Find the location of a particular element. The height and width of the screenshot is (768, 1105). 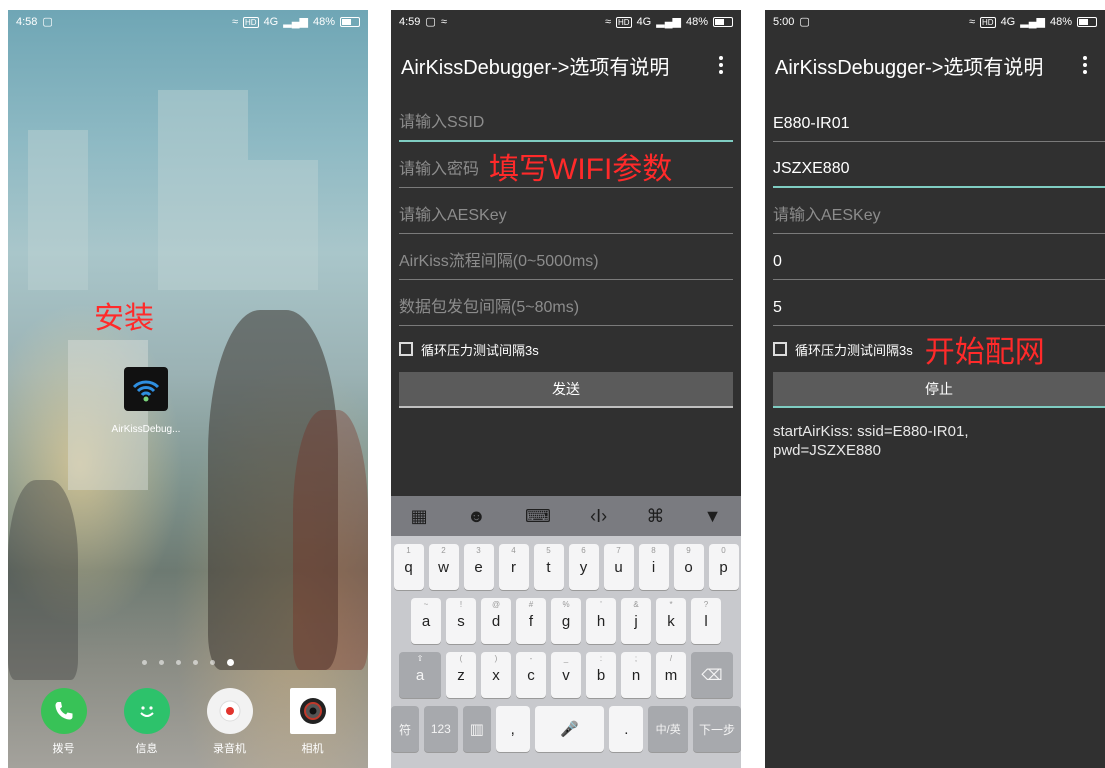

key: _ v is located at coordinates (566, 675).